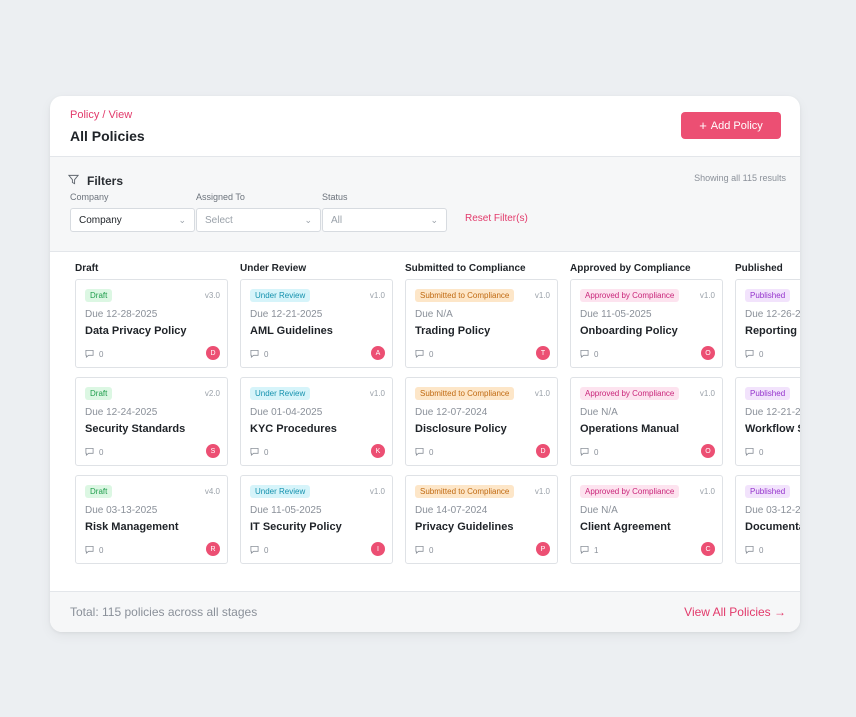 The height and width of the screenshot is (717, 856). Describe the element at coordinates (451, 412) in the screenshot. I see `due-date: Due 12-07-2024` at that location.